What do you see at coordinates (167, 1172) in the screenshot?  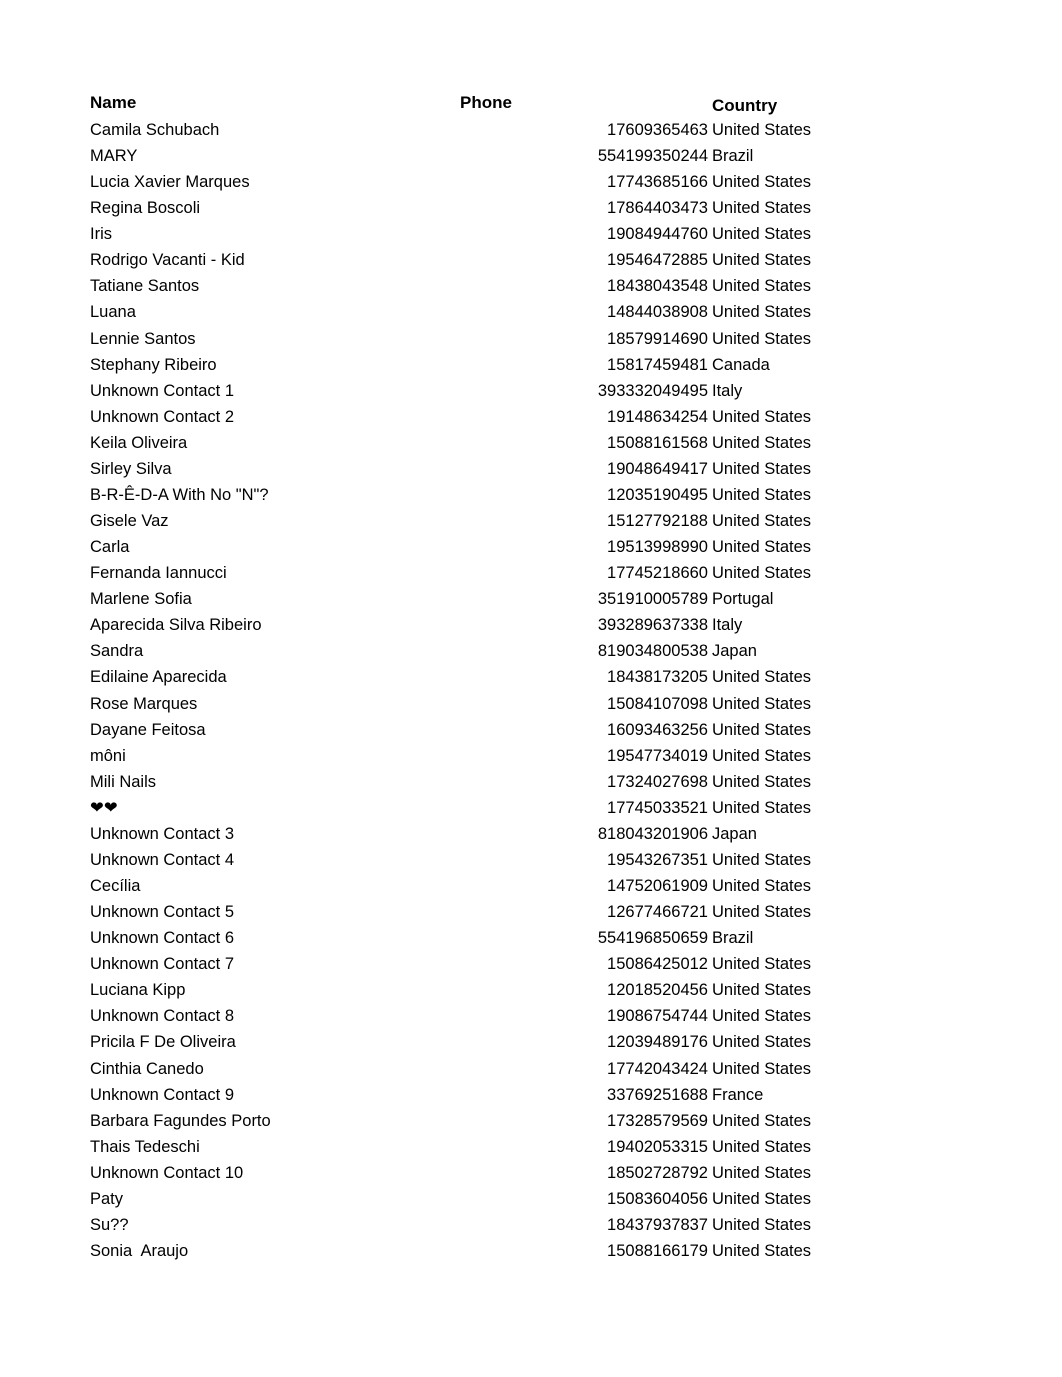 I see `contact-name: Unknown Contact 10` at bounding box center [167, 1172].